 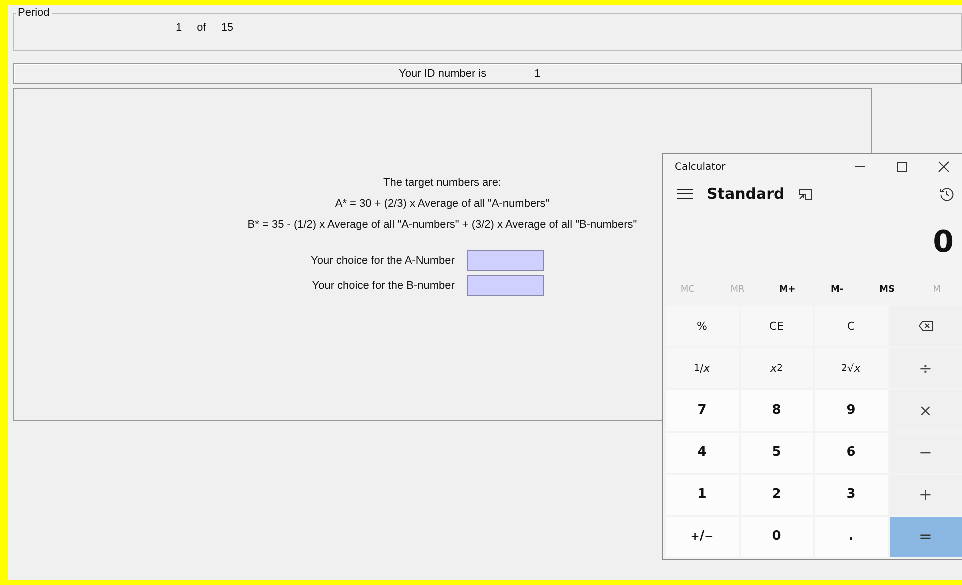 What do you see at coordinates (851, 410) in the screenshot?
I see `calculator-key: 9` at bounding box center [851, 410].